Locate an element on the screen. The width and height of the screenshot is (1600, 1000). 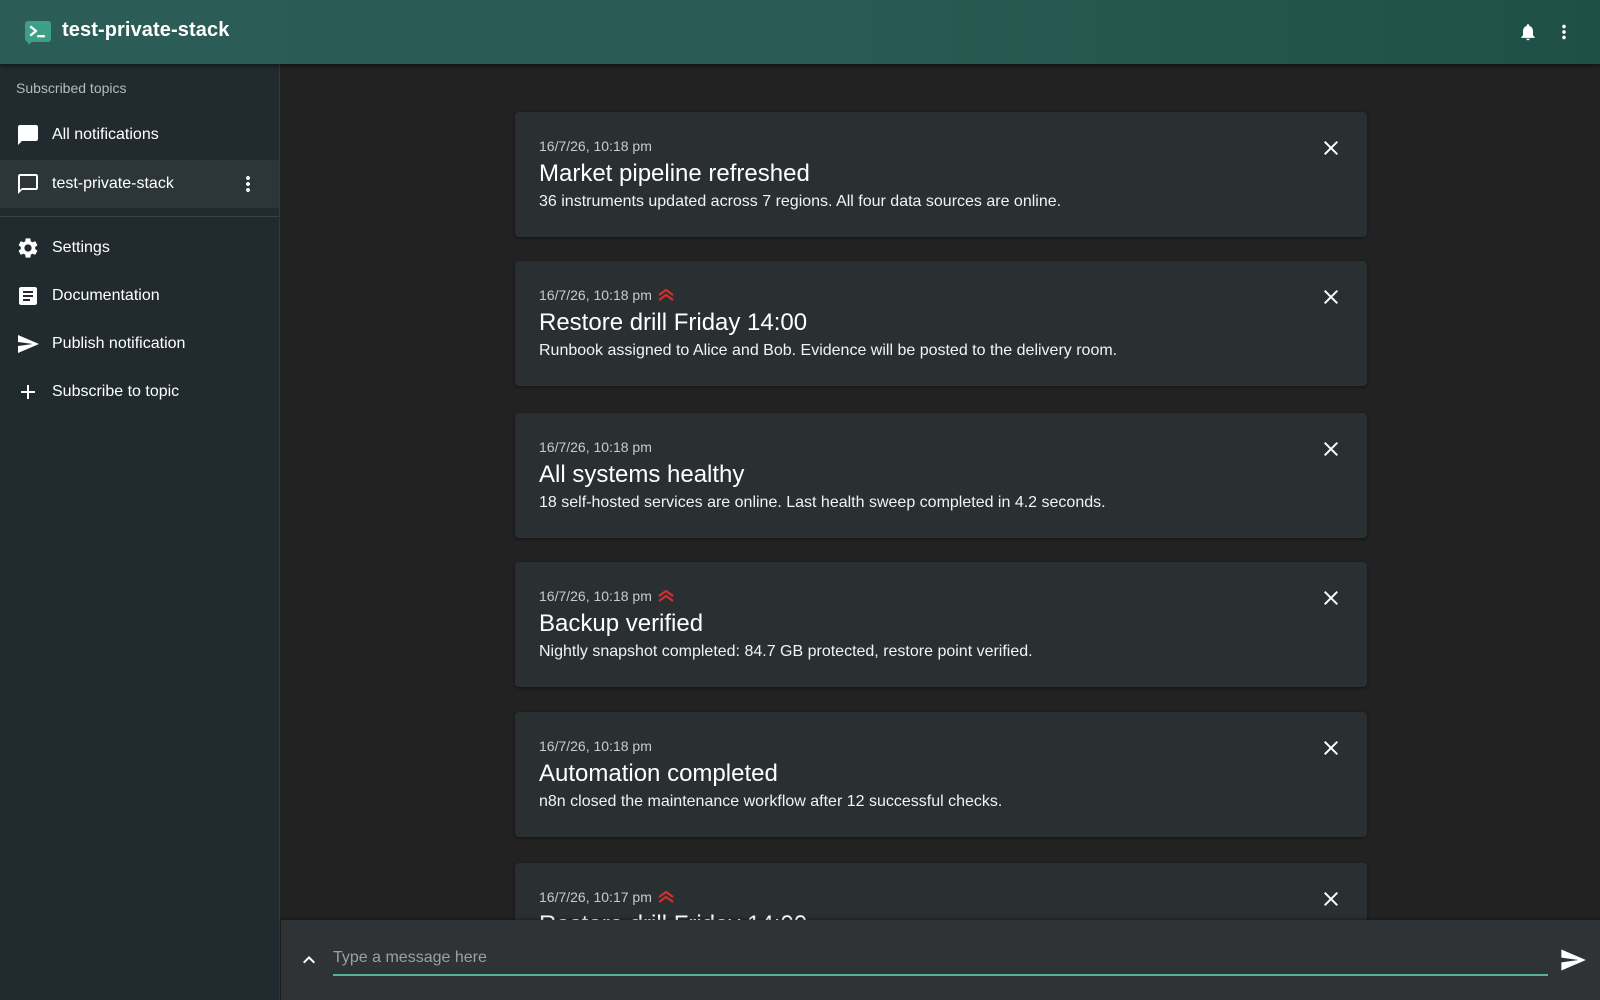
sidebar-item-documentation: Documentation is located at coordinates (139, 296).